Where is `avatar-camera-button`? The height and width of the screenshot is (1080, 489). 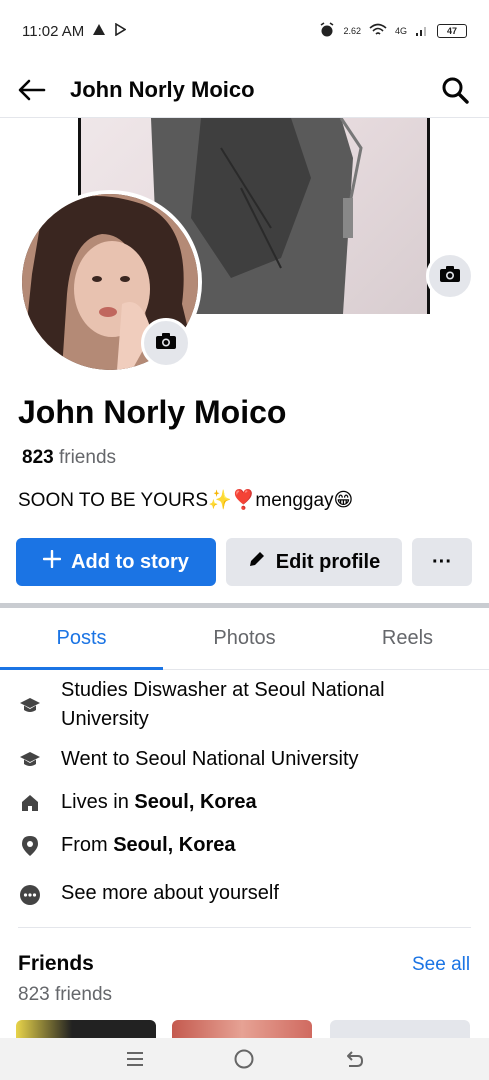
avatar-camera-button is located at coordinates (166, 343).